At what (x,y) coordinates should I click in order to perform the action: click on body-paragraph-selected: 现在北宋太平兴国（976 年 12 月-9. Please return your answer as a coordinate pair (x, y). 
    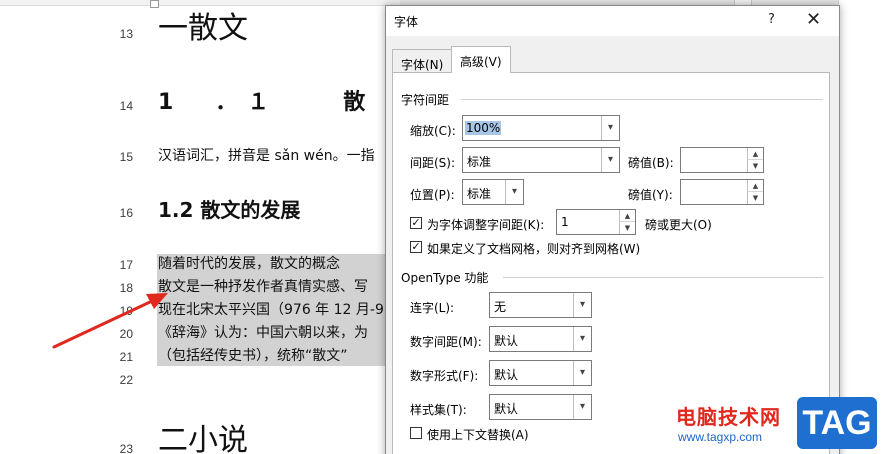
    Looking at the image, I should click on (271, 310).